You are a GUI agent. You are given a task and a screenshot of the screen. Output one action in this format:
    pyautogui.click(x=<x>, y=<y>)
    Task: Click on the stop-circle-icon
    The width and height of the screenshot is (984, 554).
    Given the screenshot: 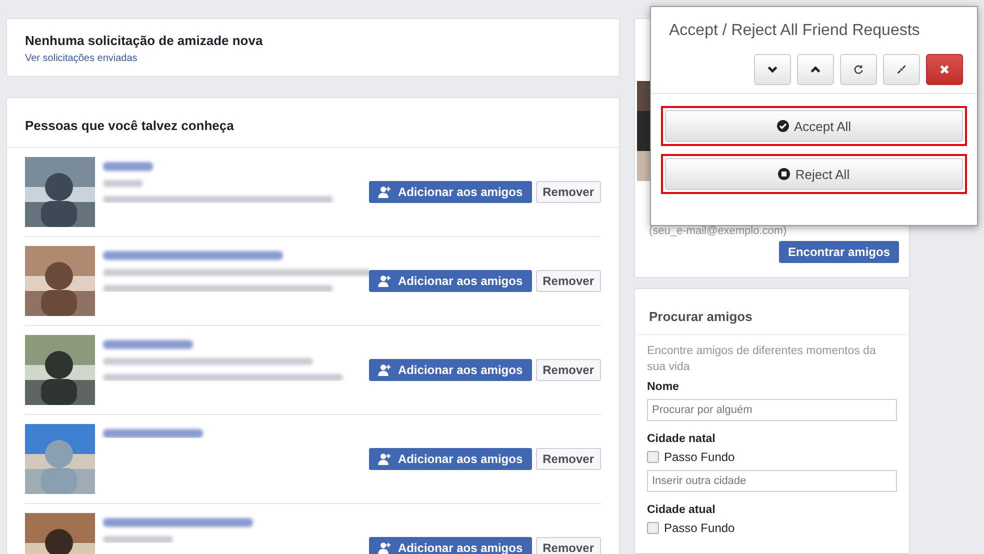 What is the action you would take?
    pyautogui.click(x=784, y=174)
    